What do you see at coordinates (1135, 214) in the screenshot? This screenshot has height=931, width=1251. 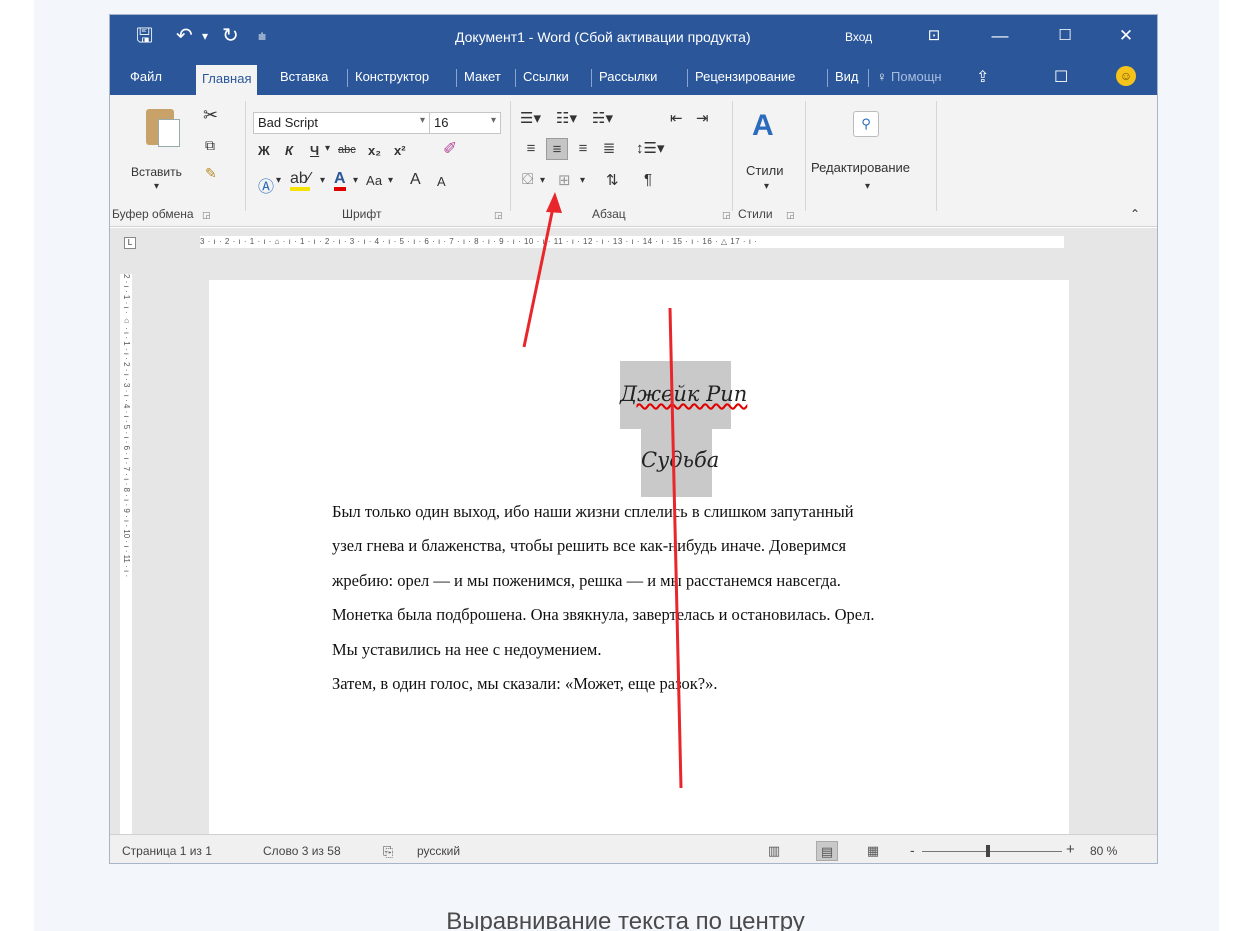 I see `collapse-ribbon-icon: ⌃` at bounding box center [1135, 214].